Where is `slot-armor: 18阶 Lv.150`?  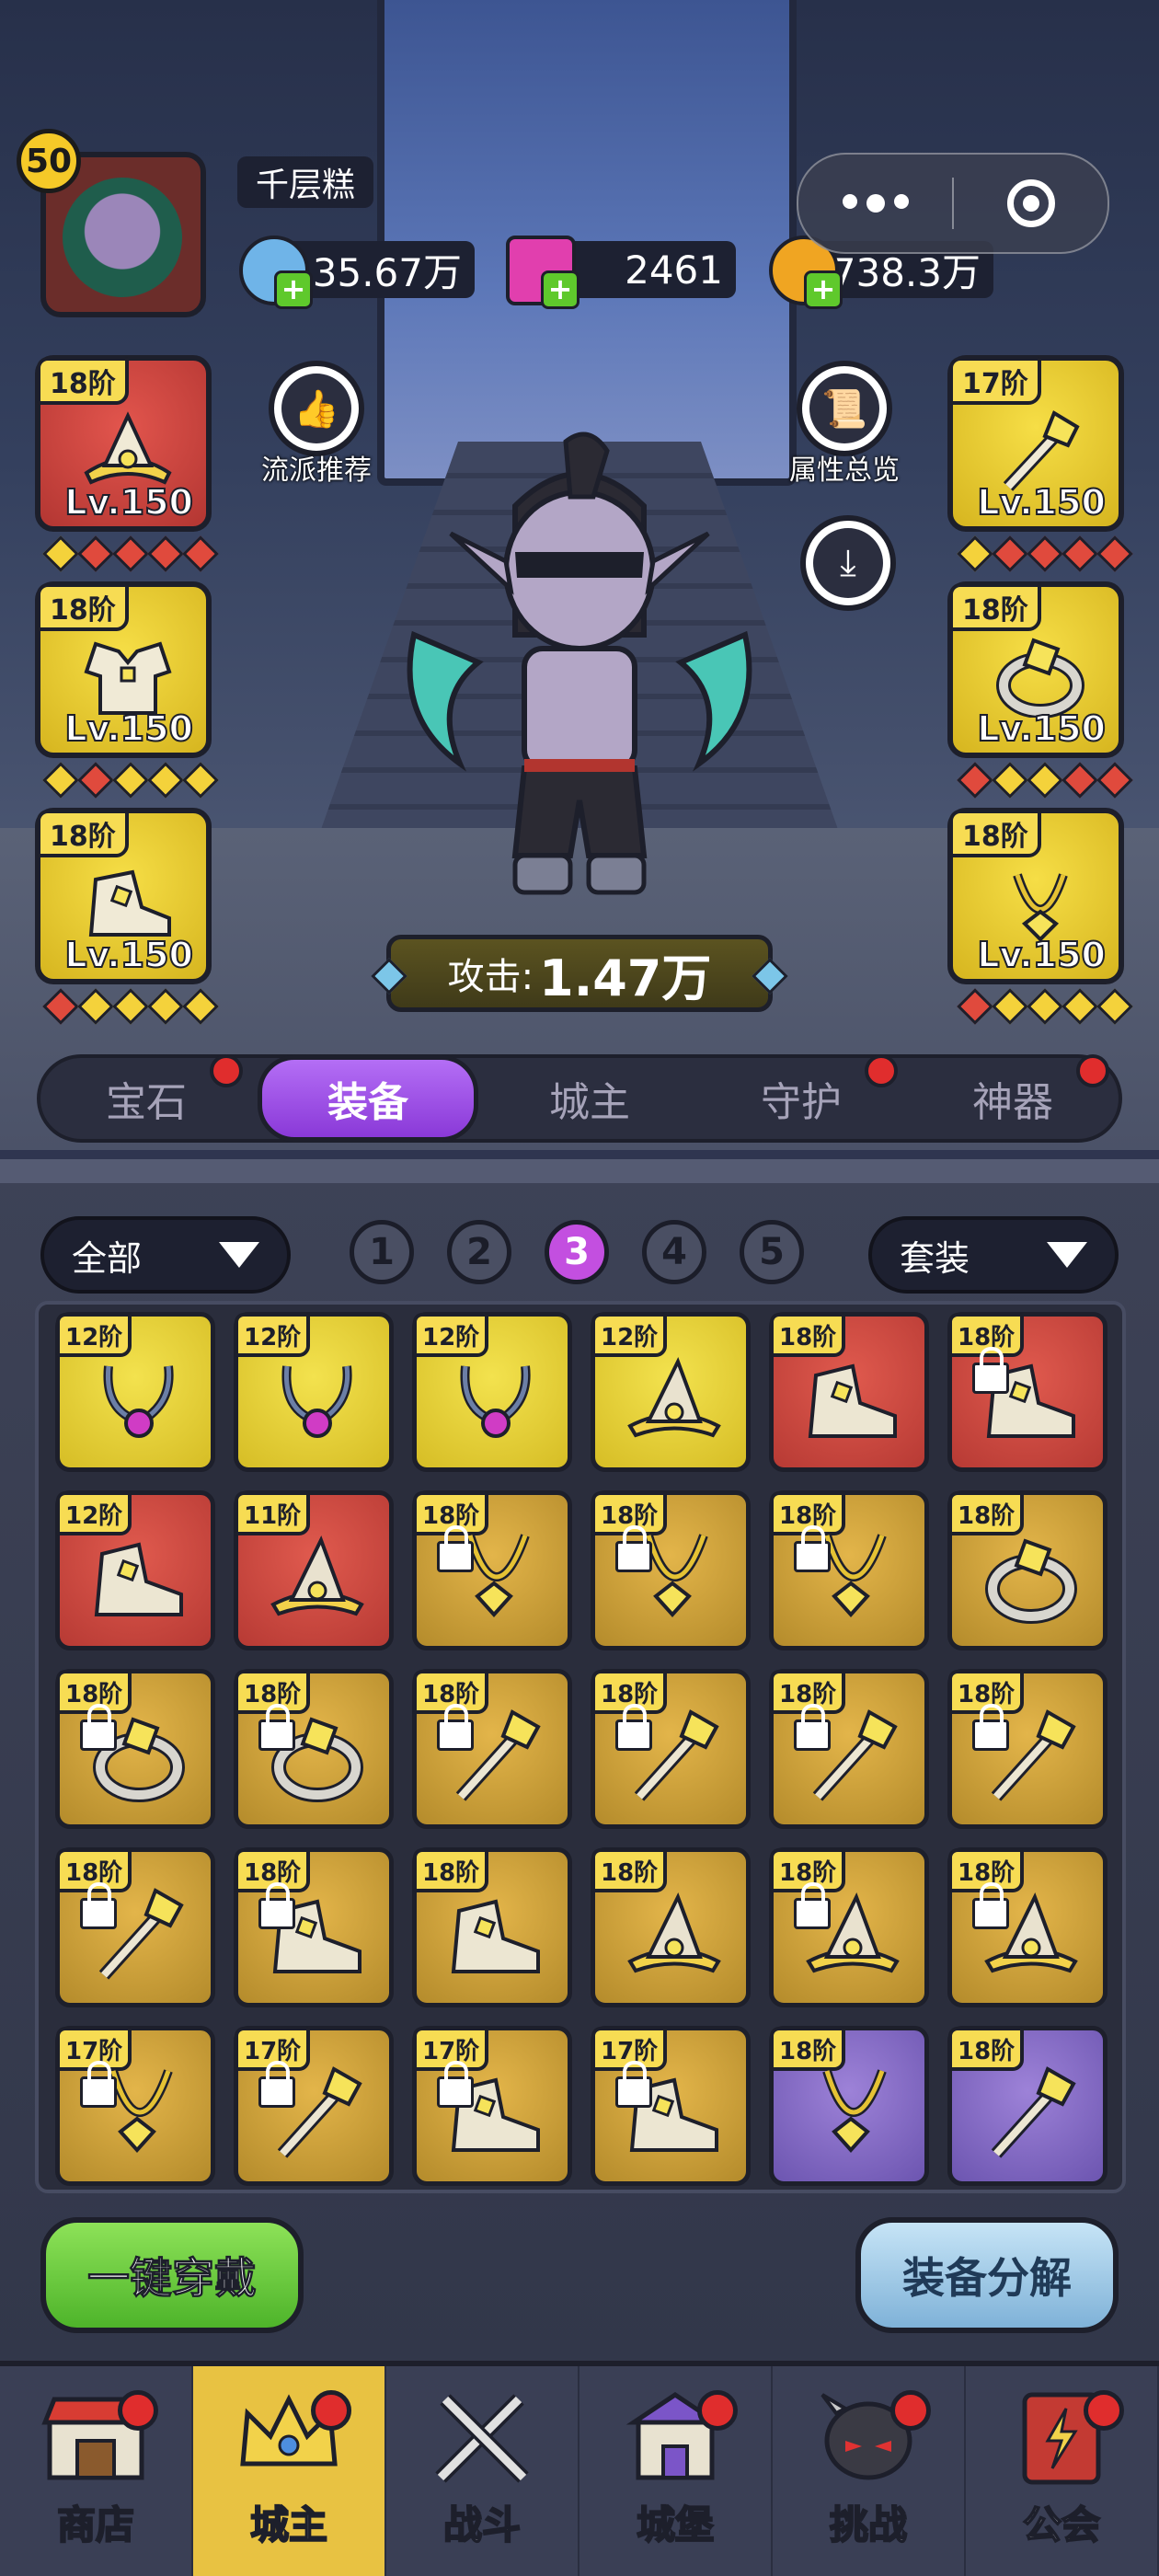
slot-armor: 18阶 Lv.150 is located at coordinates (123, 669).